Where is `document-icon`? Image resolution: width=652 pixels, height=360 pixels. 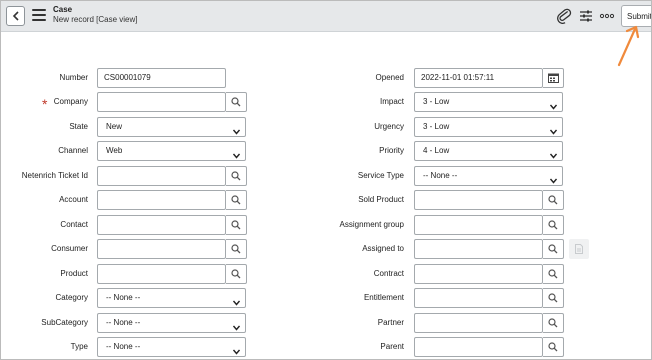
document-icon is located at coordinates (579, 249).